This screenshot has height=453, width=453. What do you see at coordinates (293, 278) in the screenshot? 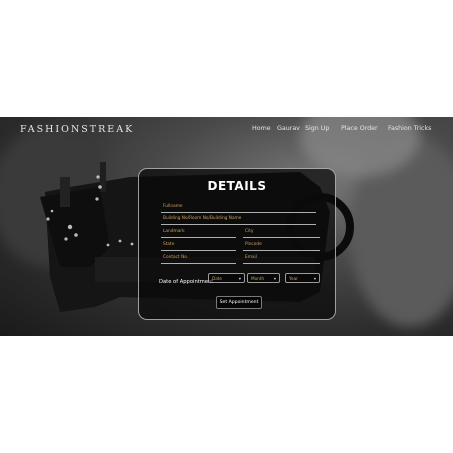
I see `year-select-value: Year` at bounding box center [293, 278].